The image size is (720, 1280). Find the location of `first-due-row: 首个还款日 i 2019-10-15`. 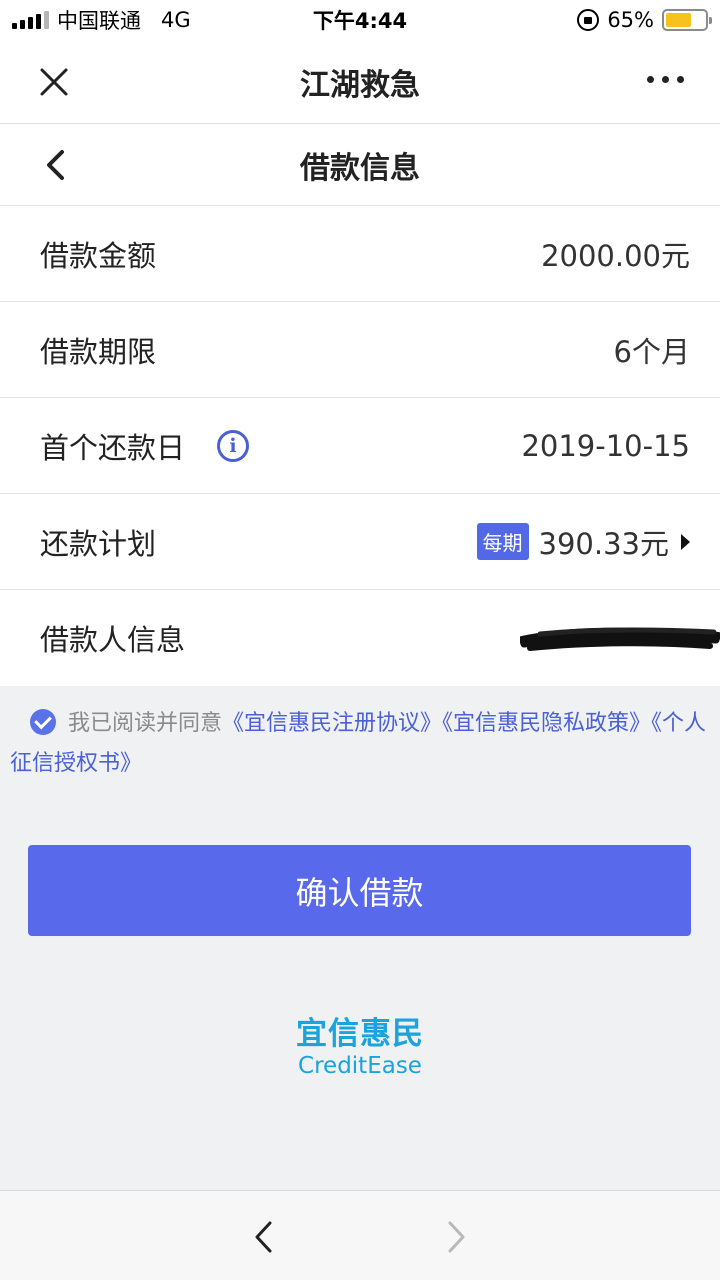

first-due-row: 首个还款日 i 2019-10-15 is located at coordinates (360, 446).